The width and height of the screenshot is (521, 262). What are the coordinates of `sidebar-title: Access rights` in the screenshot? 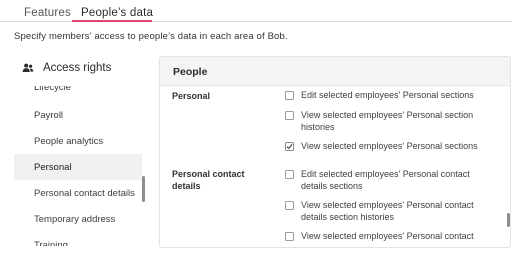 It's located at (77, 68).